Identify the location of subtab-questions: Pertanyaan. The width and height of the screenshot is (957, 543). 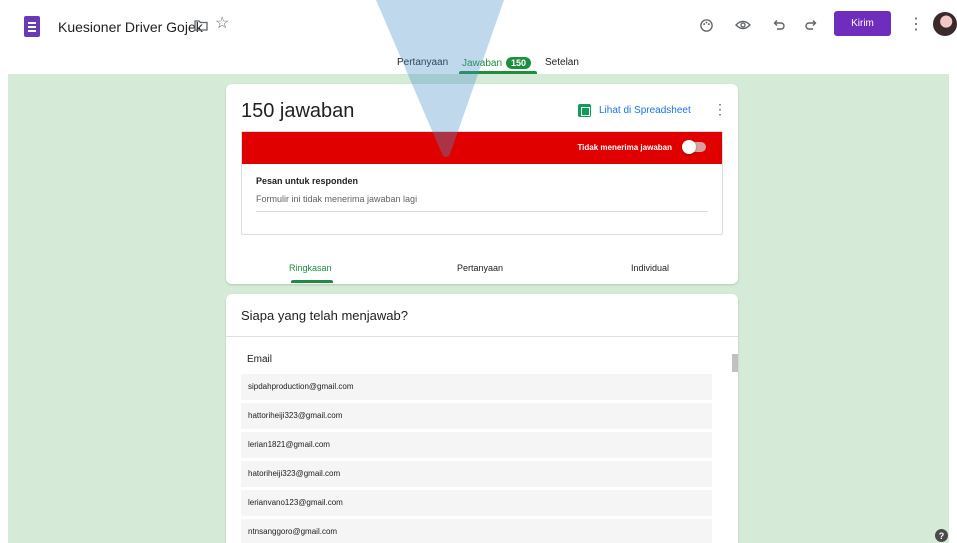
(480, 268).